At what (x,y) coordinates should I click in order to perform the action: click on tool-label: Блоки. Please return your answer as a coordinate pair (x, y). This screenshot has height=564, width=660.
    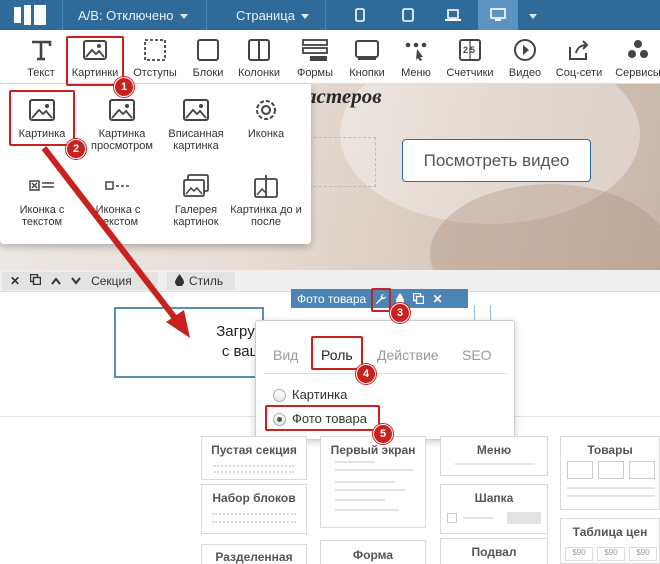
    Looking at the image, I should click on (208, 73).